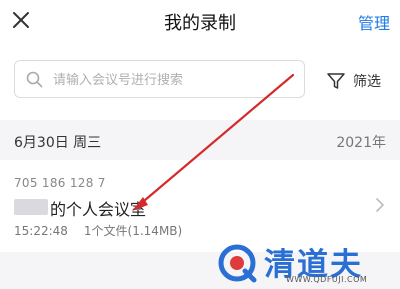 Image resolution: width=400 pixels, height=289 pixels. What do you see at coordinates (308, 264) in the screenshot?
I see `watermark: 清道夫 WWW.QDFUJI.COM` at bounding box center [308, 264].